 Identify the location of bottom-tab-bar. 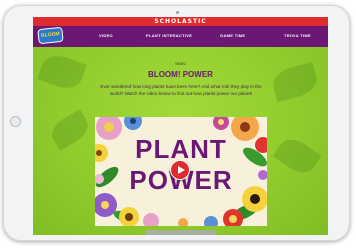
(181, 232).